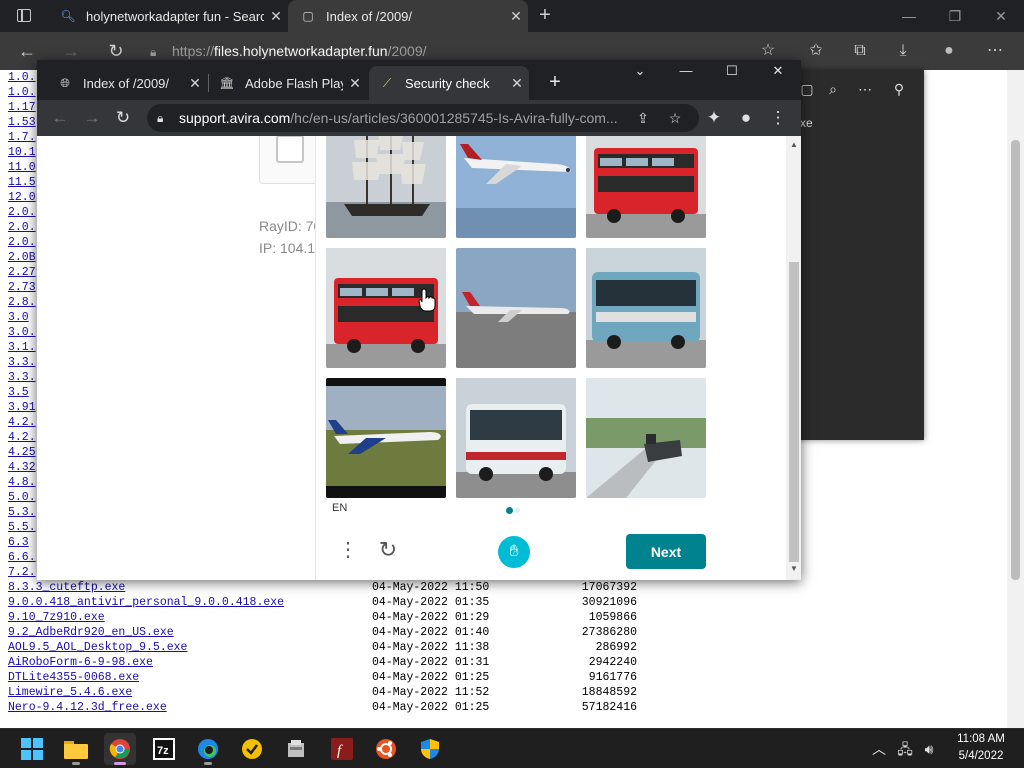 The width and height of the screenshot is (1024, 768). What do you see at coordinates (714, 118) in the screenshot?
I see `extensions-icon: ✦` at bounding box center [714, 118].